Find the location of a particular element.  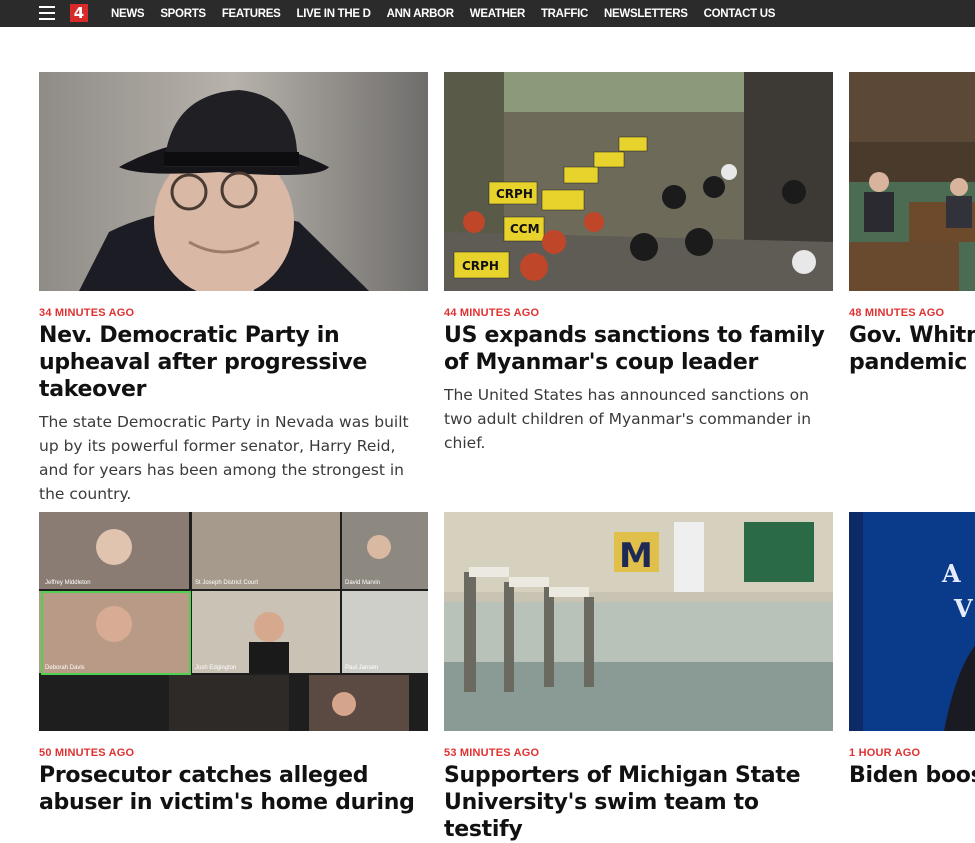

participant-label: Paul Jansen is located at coordinates (361, 668).